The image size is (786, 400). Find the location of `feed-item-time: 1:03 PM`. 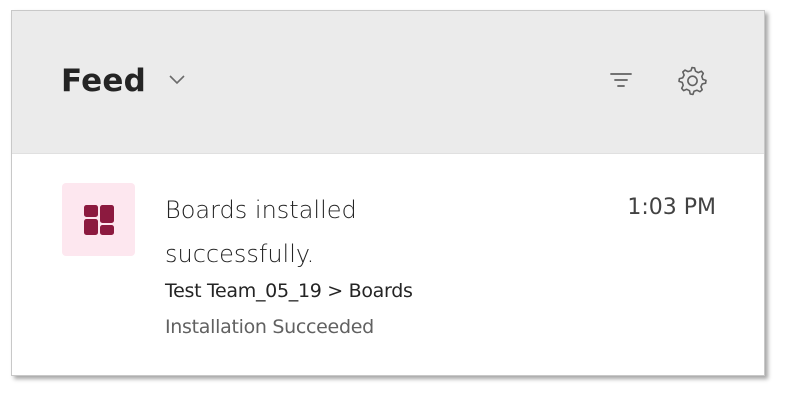

feed-item-time: 1:03 PM is located at coordinates (671, 207).